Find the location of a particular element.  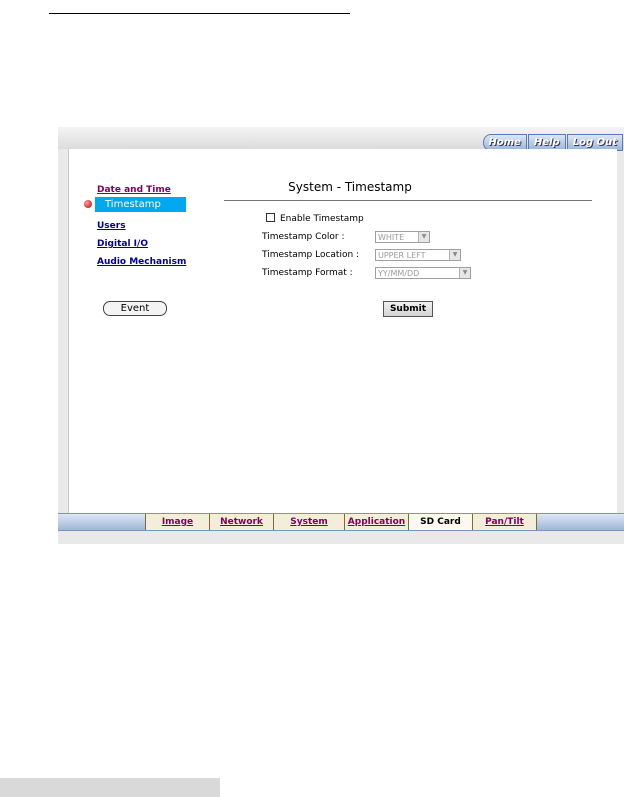

page-title: System - Timestamp is located at coordinates (350, 187).